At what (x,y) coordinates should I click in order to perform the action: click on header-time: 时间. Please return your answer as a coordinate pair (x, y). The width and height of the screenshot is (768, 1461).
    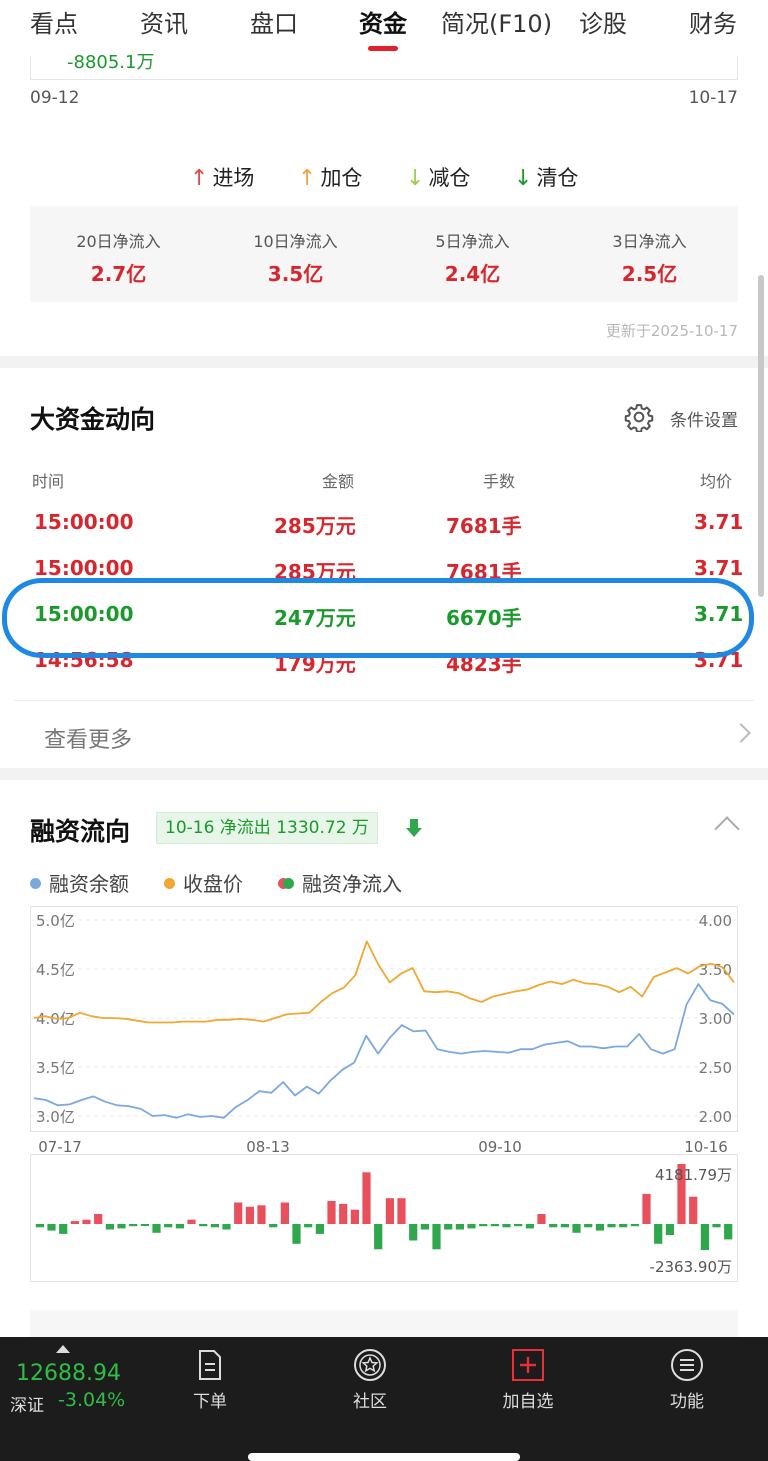
    Looking at the image, I should click on (48, 481).